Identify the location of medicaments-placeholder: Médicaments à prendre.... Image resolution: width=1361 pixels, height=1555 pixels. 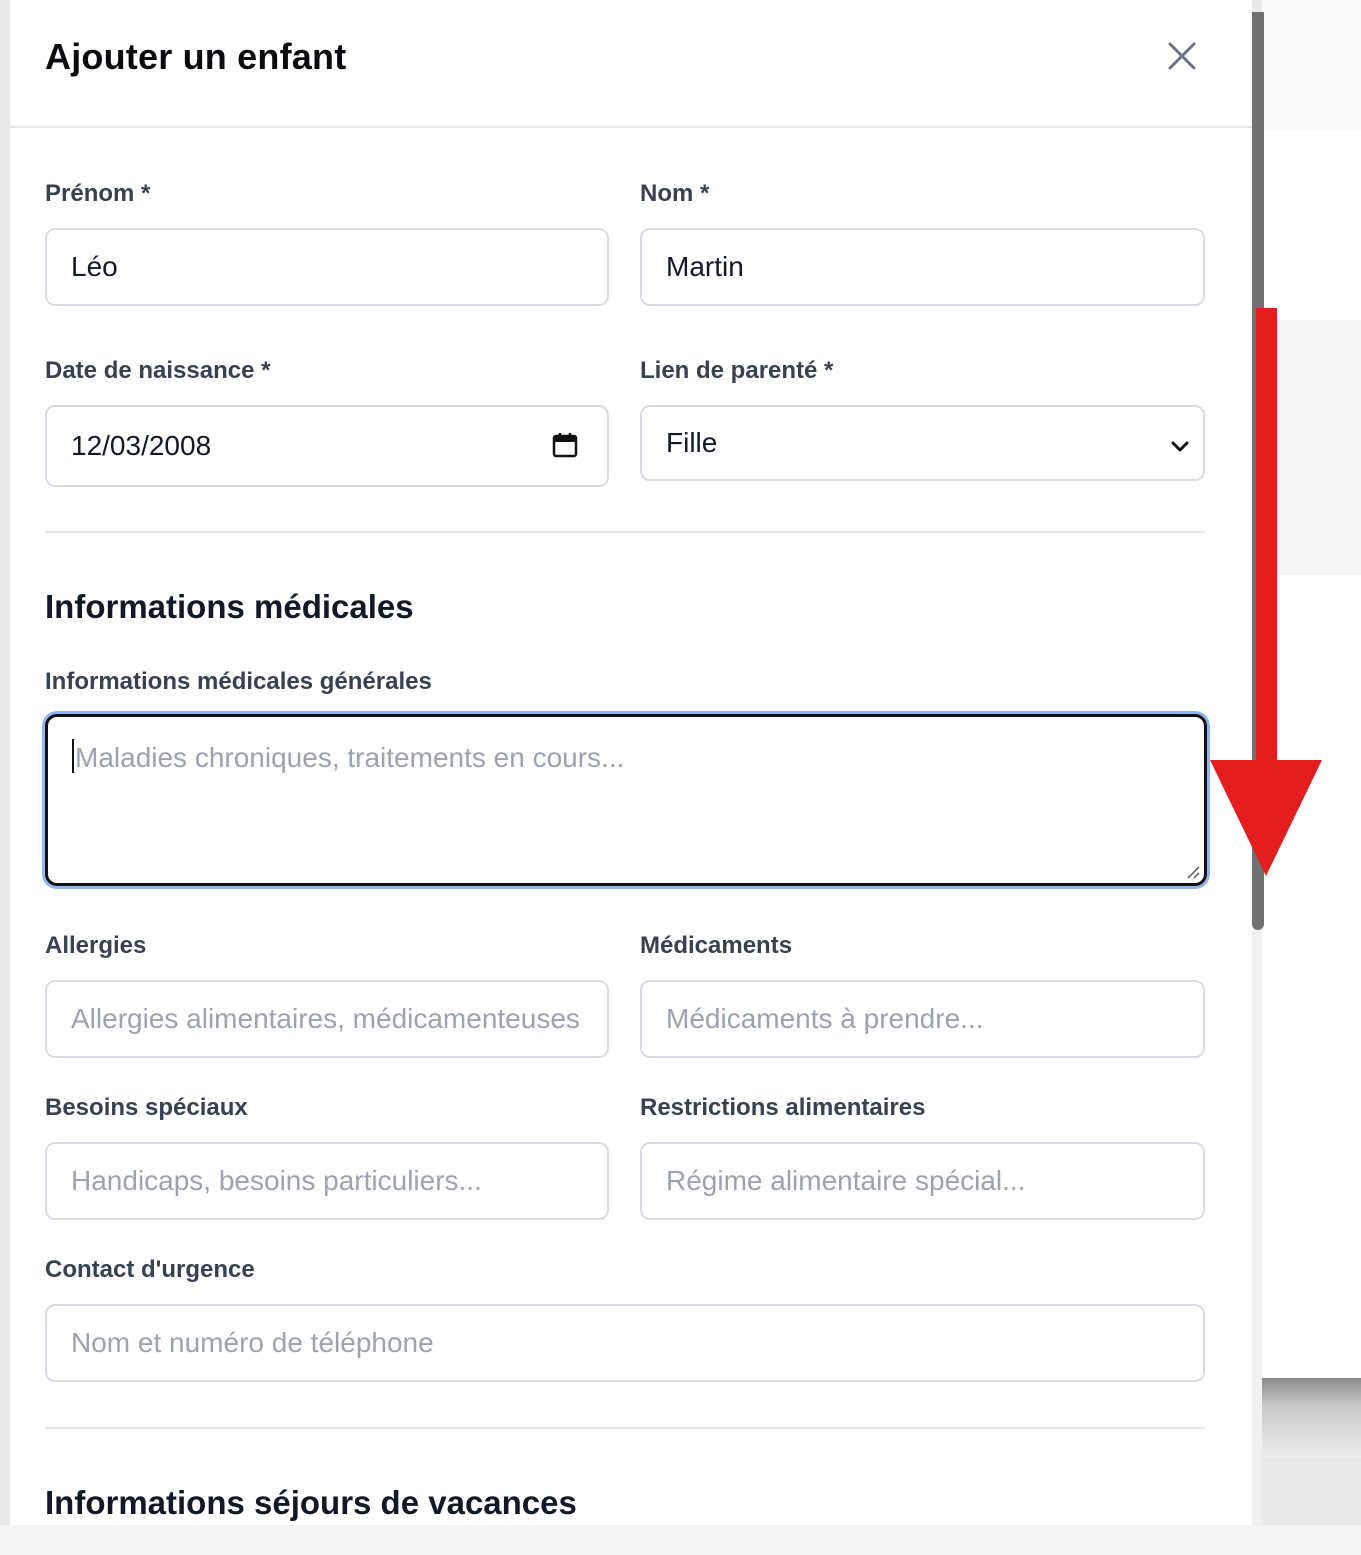
(825, 1018).